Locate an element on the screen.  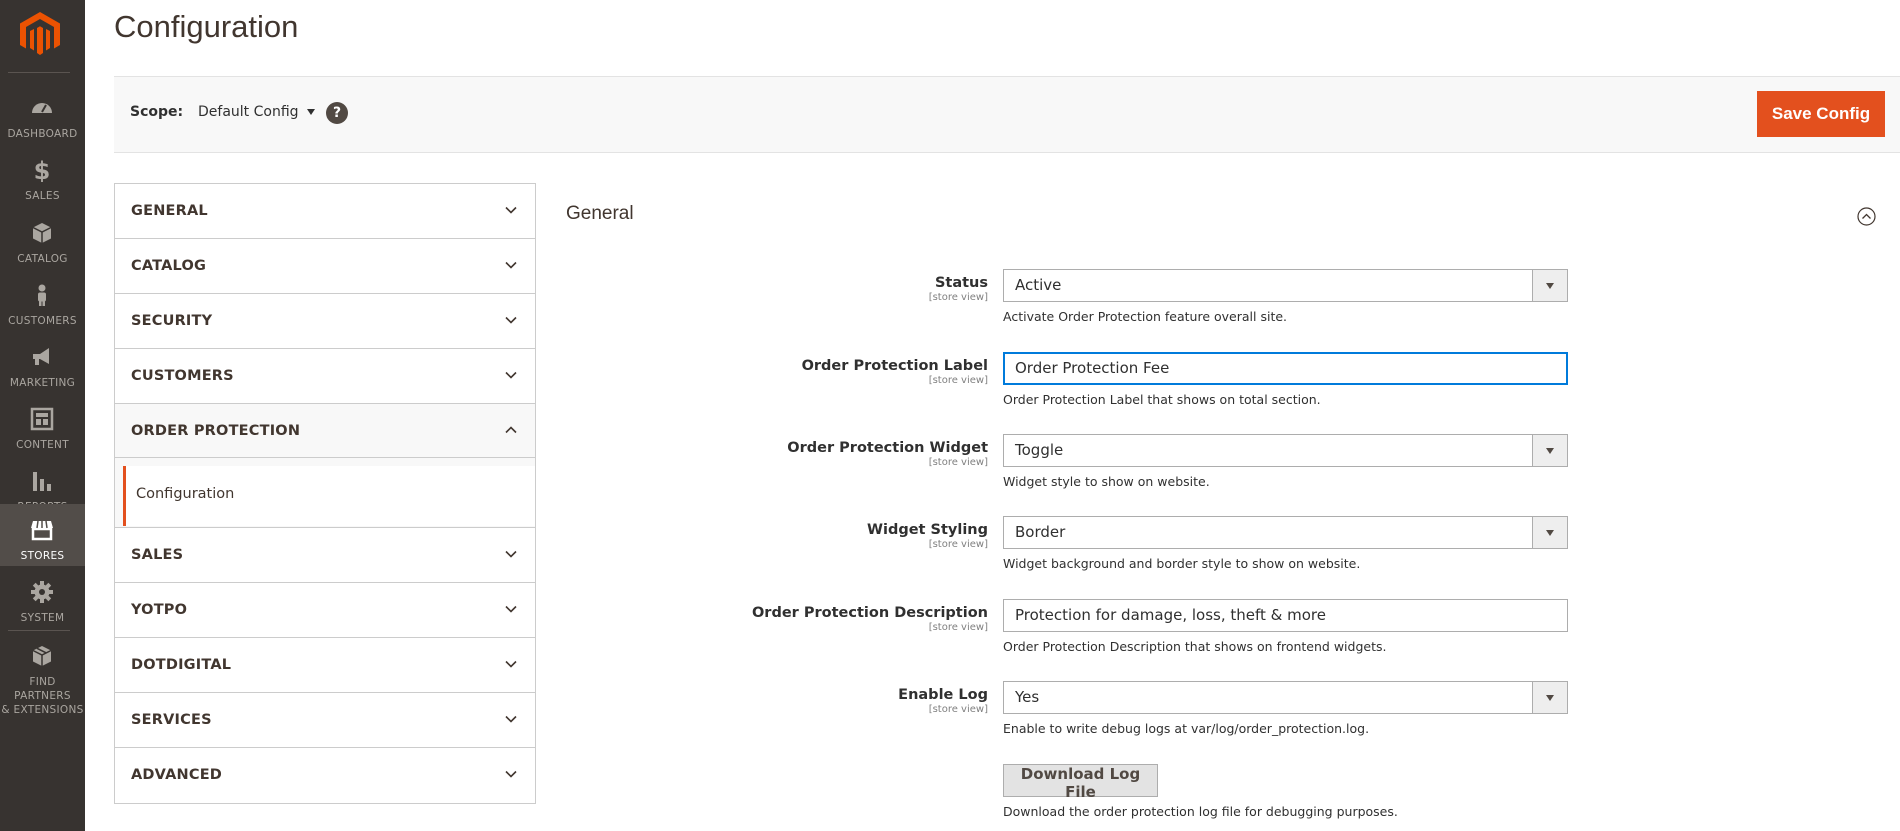
megaphone-icon is located at coordinates (41, 356).